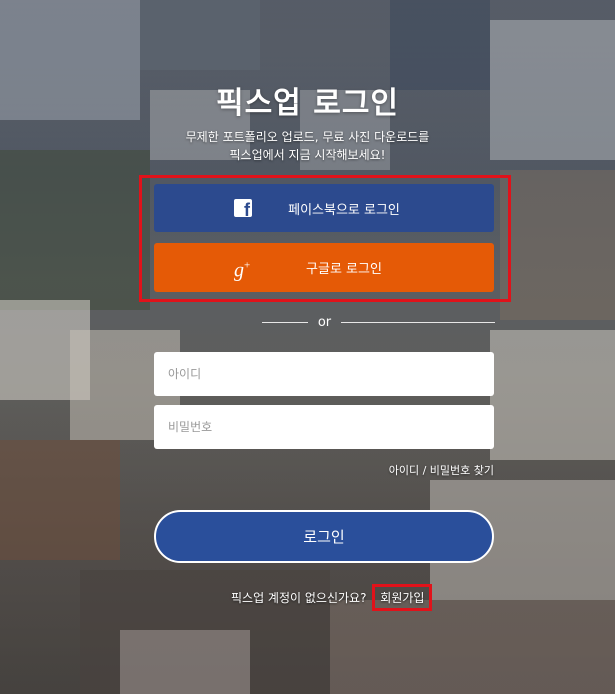  I want to click on user-id-input, so click(324, 374).